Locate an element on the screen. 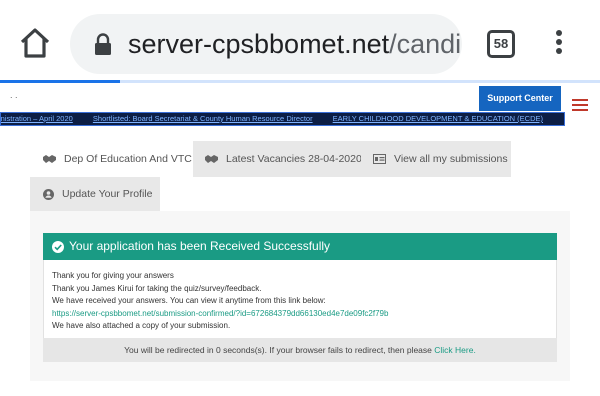 The width and height of the screenshot is (600, 396). page-load-progress is located at coordinates (300, 81).